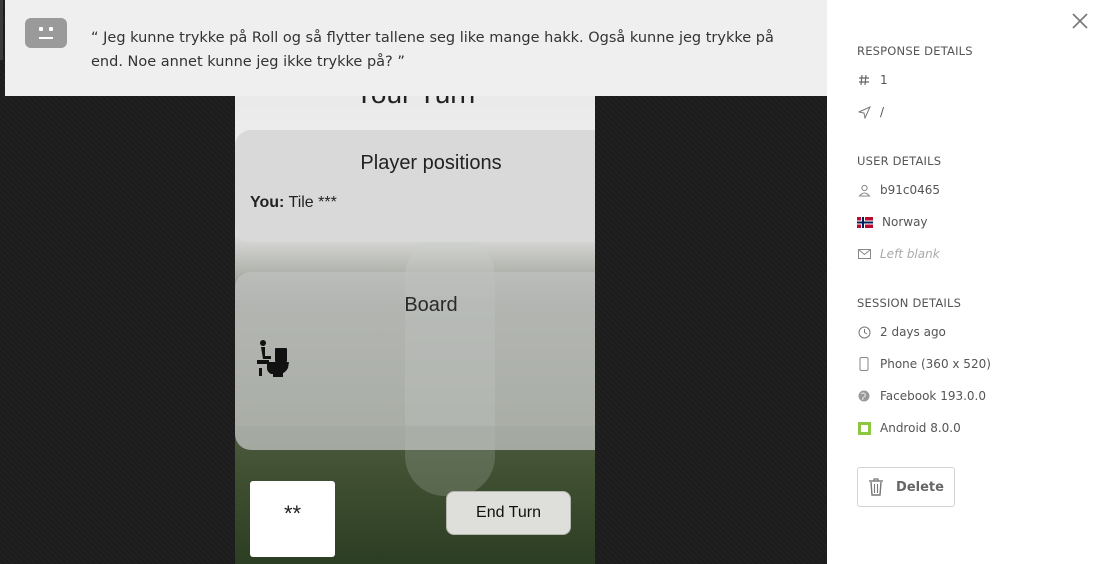 This screenshot has height=564, width=1104. I want to click on email: Left blank, so click(910, 254).